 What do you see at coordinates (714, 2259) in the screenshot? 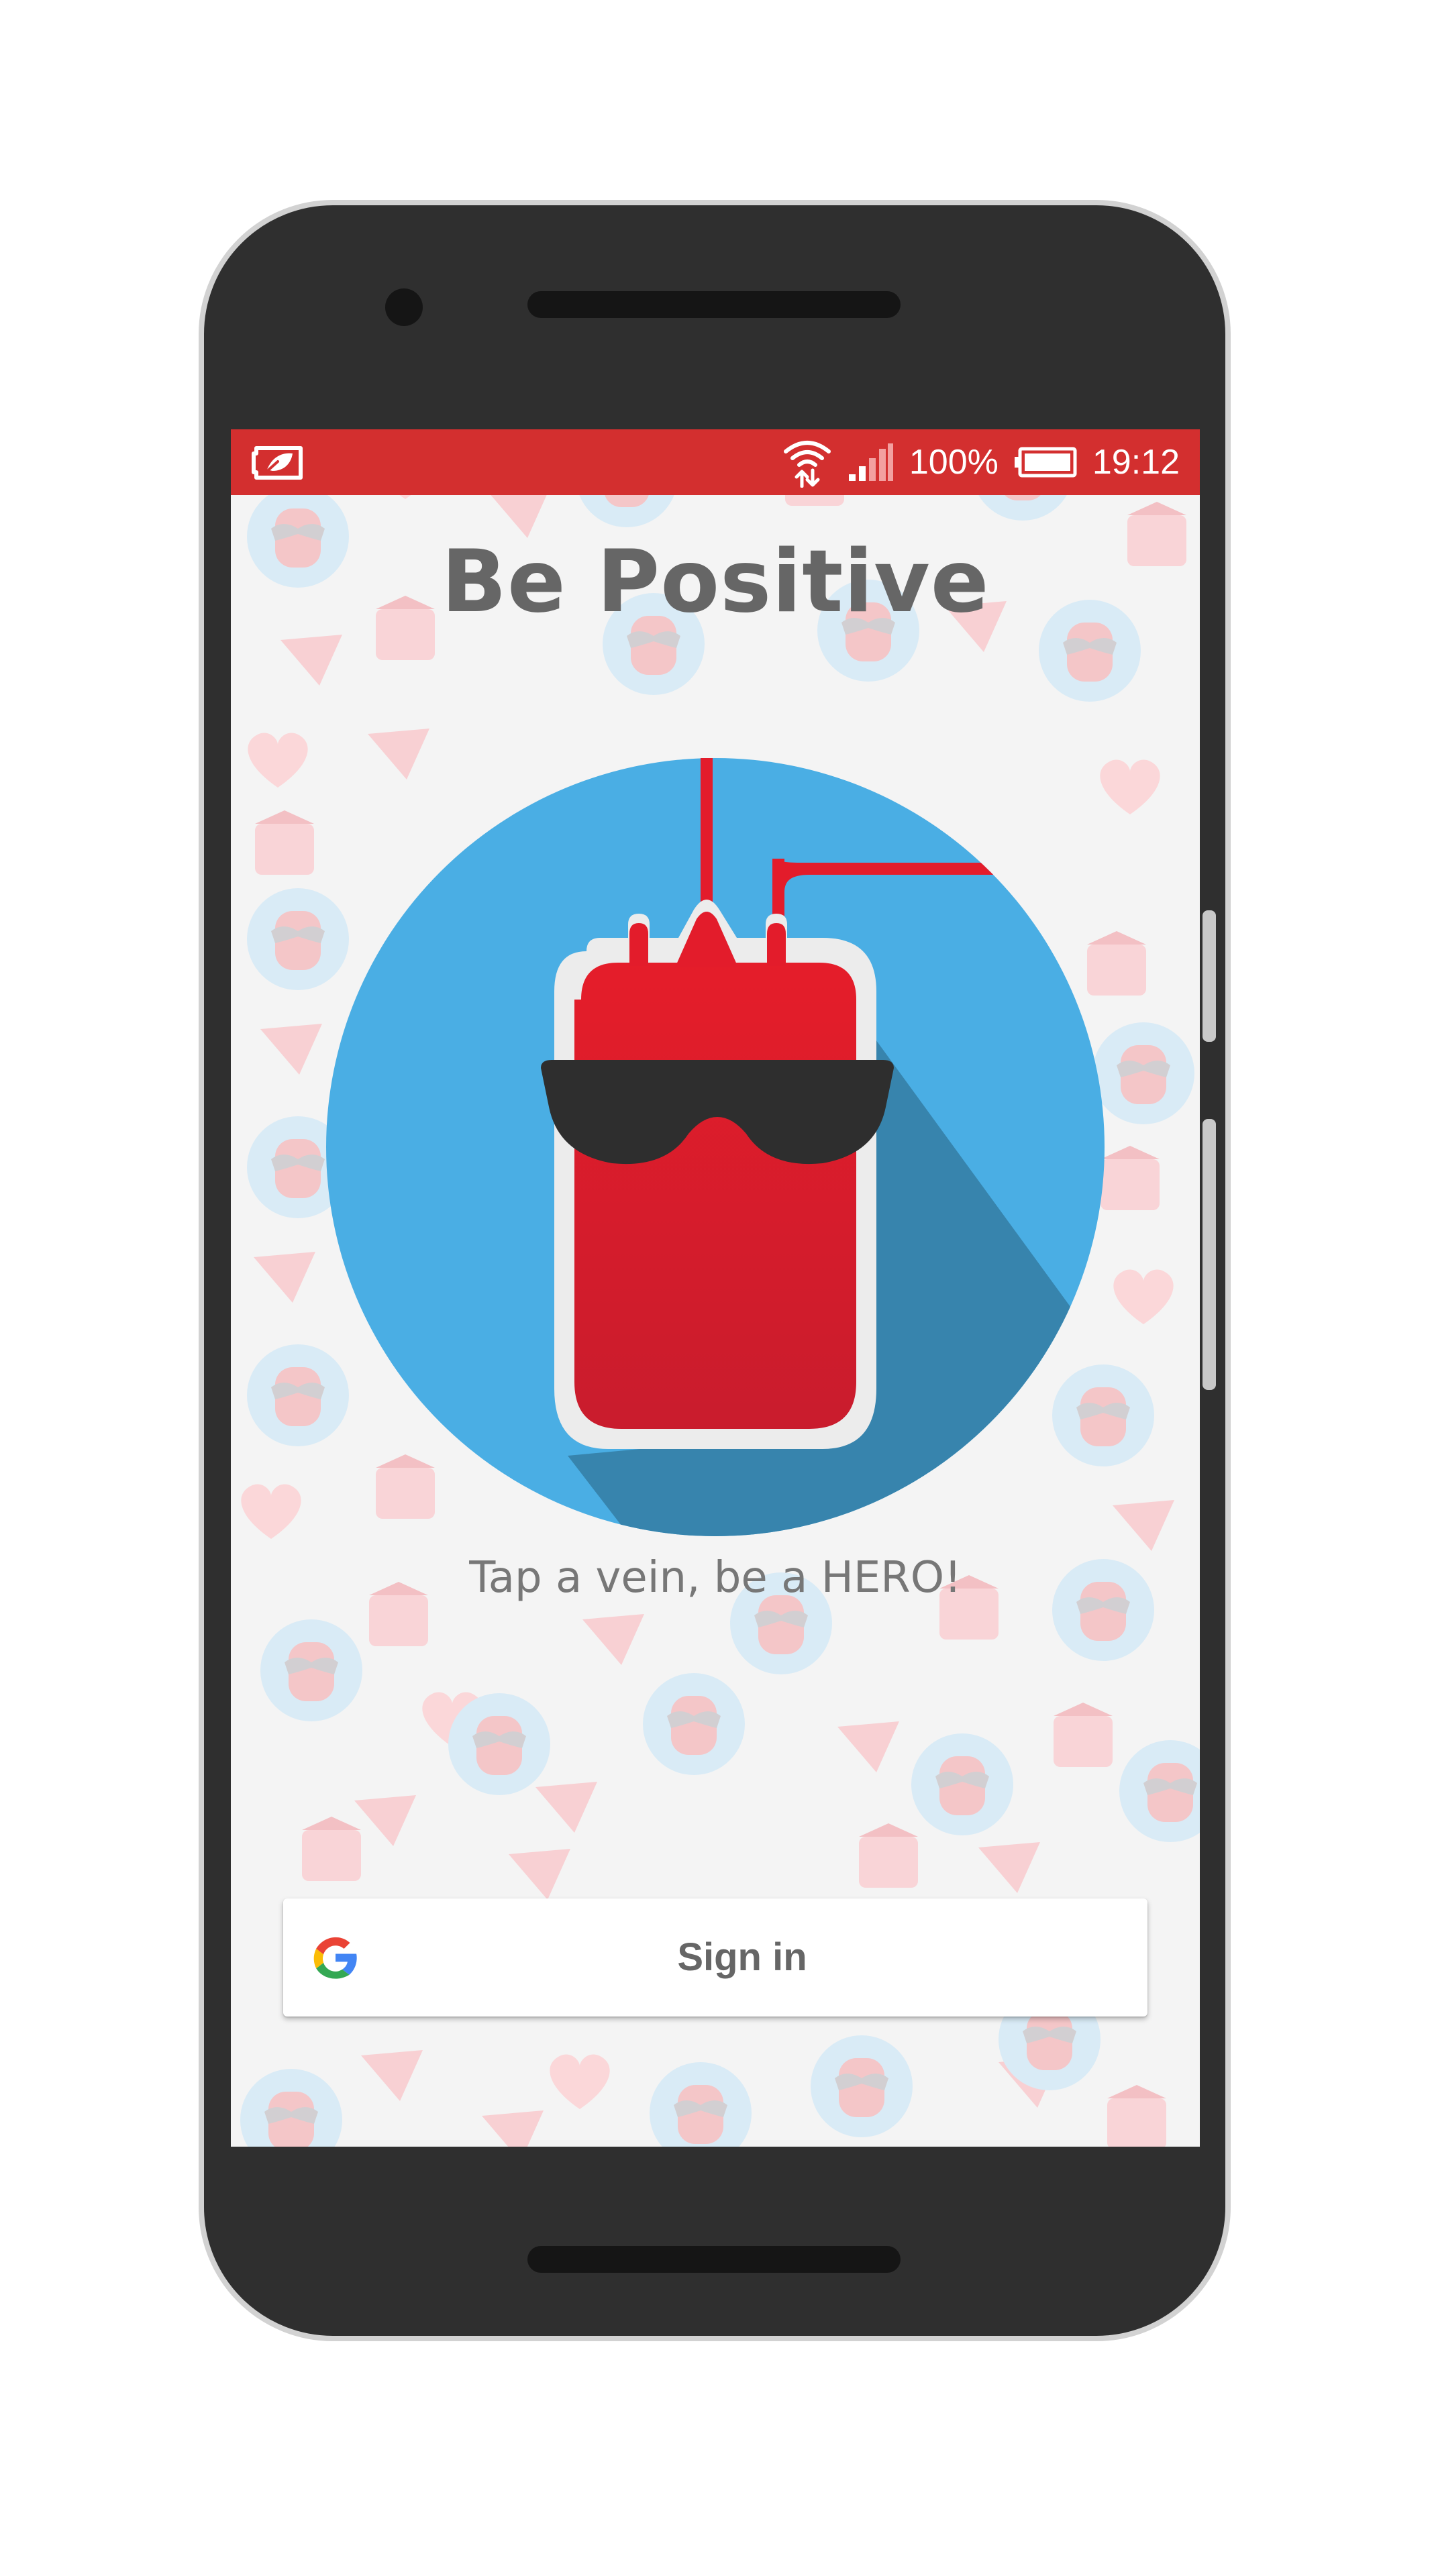
I see `bottom-speaker` at bounding box center [714, 2259].